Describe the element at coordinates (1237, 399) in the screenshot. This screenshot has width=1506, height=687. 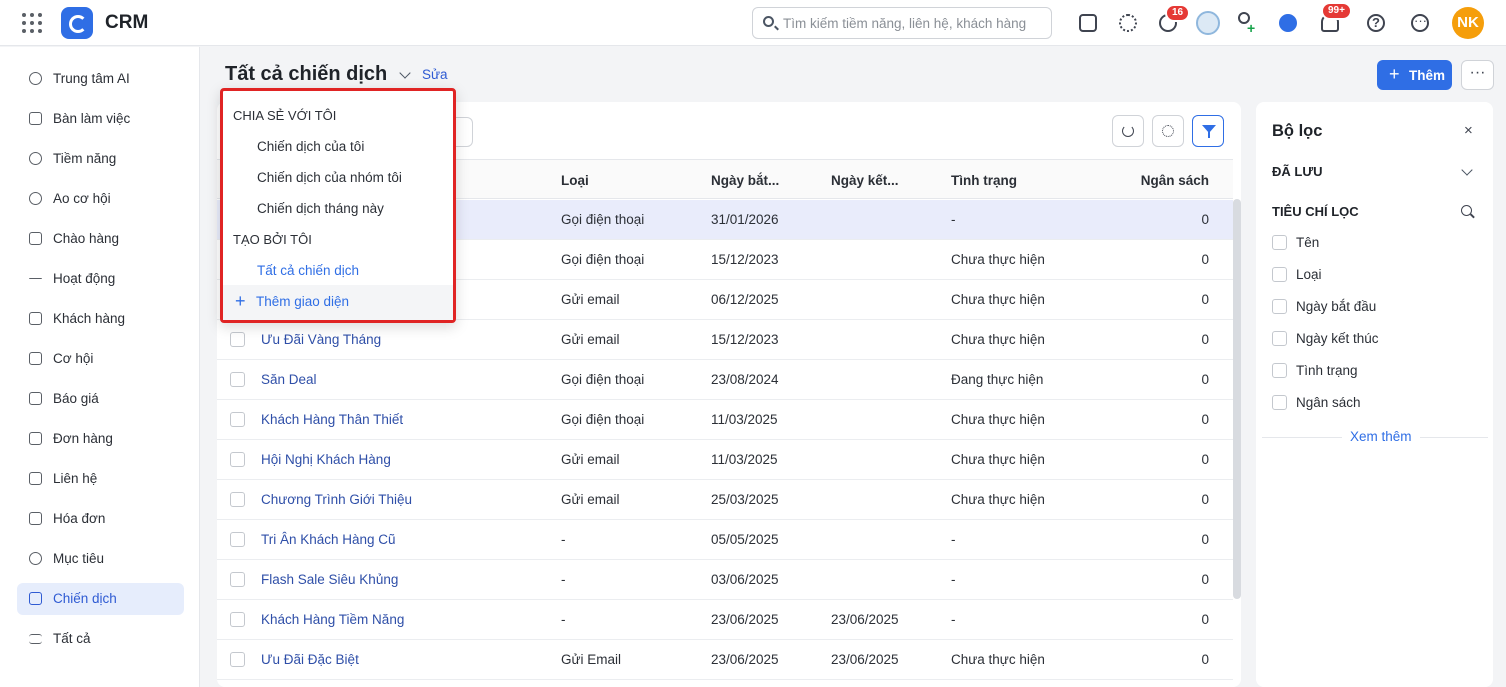
I see `table-scrollbar` at that location.